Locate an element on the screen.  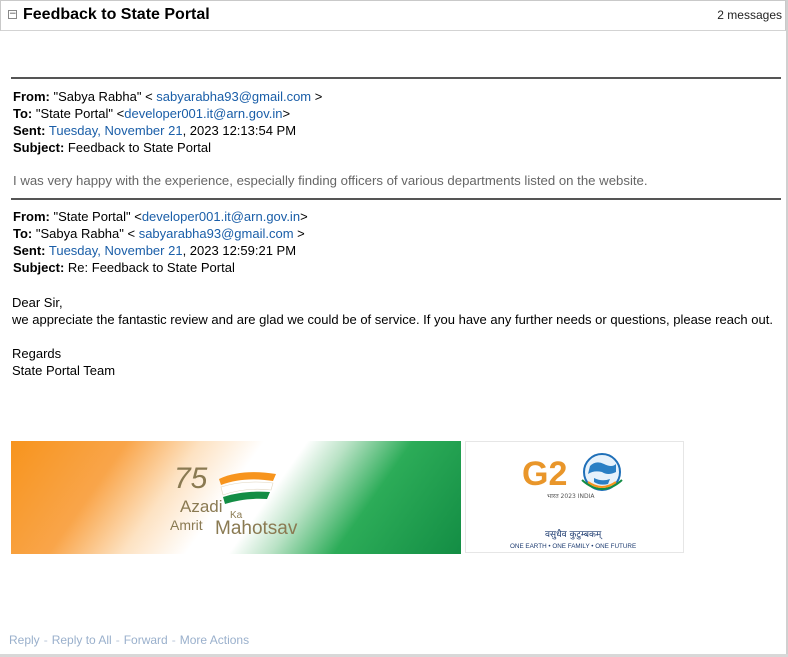
subject-line: Subject: Re: Feedback to State Portal is located at coordinates (124, 267).